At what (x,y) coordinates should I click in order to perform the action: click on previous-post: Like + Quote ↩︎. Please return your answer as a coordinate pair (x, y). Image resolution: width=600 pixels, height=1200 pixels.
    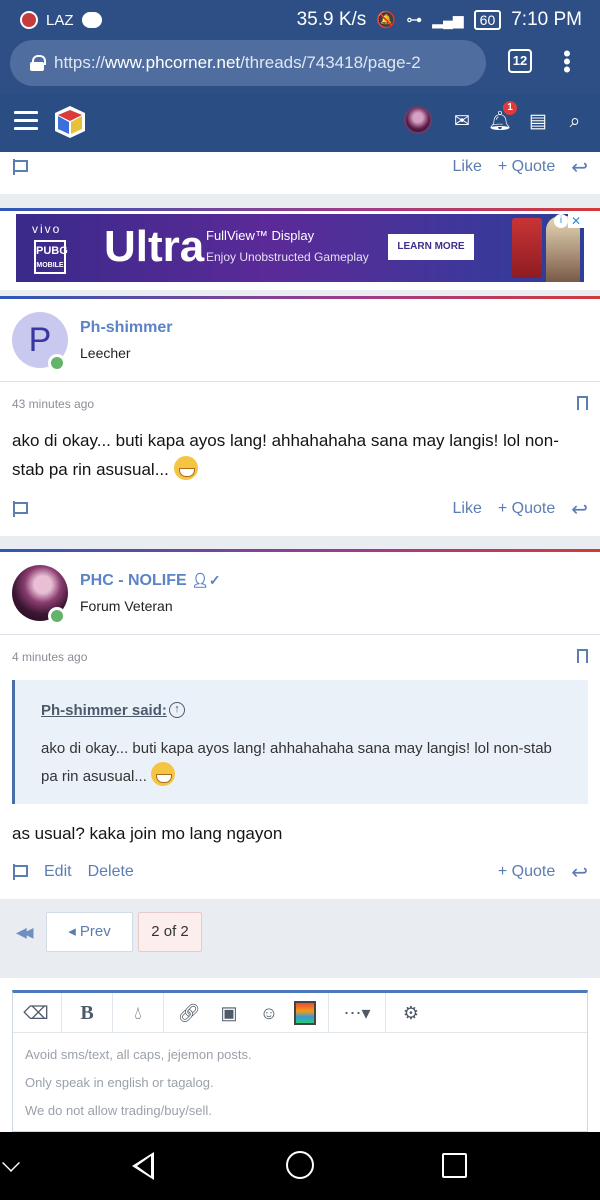
    Looking at the image, I should click on (300, 173).